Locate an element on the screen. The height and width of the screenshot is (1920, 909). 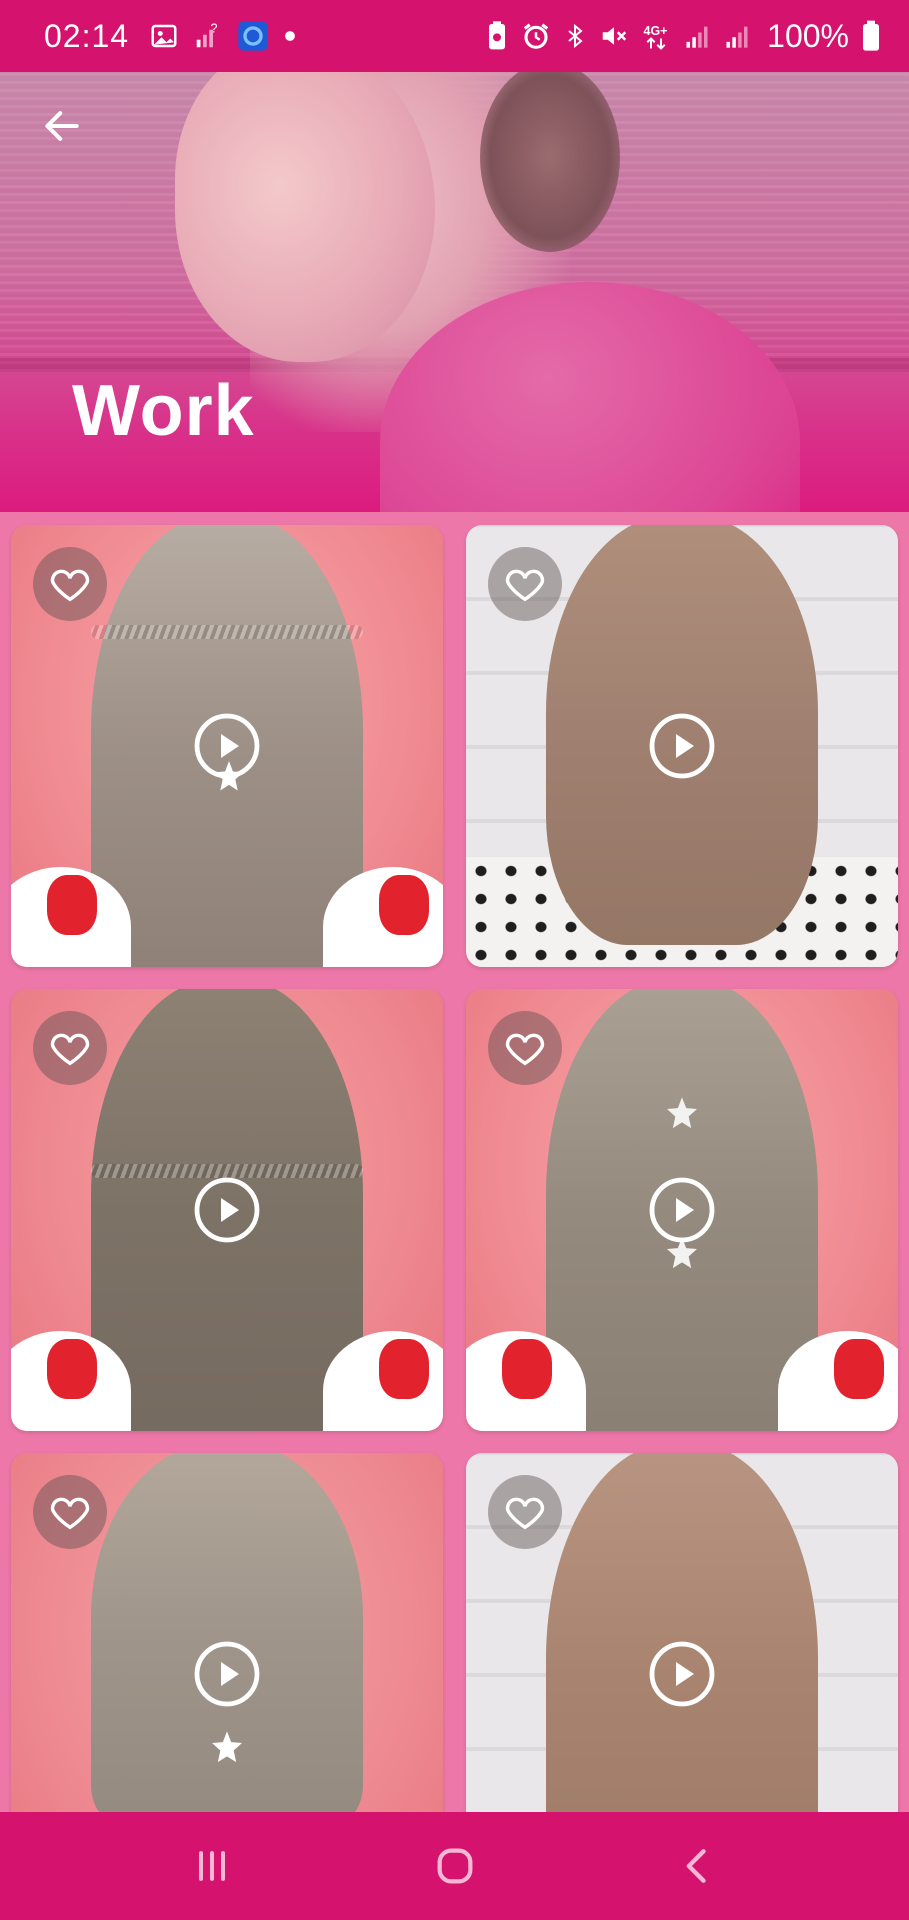
app-badge-icon is located at coordinates (253, 36).